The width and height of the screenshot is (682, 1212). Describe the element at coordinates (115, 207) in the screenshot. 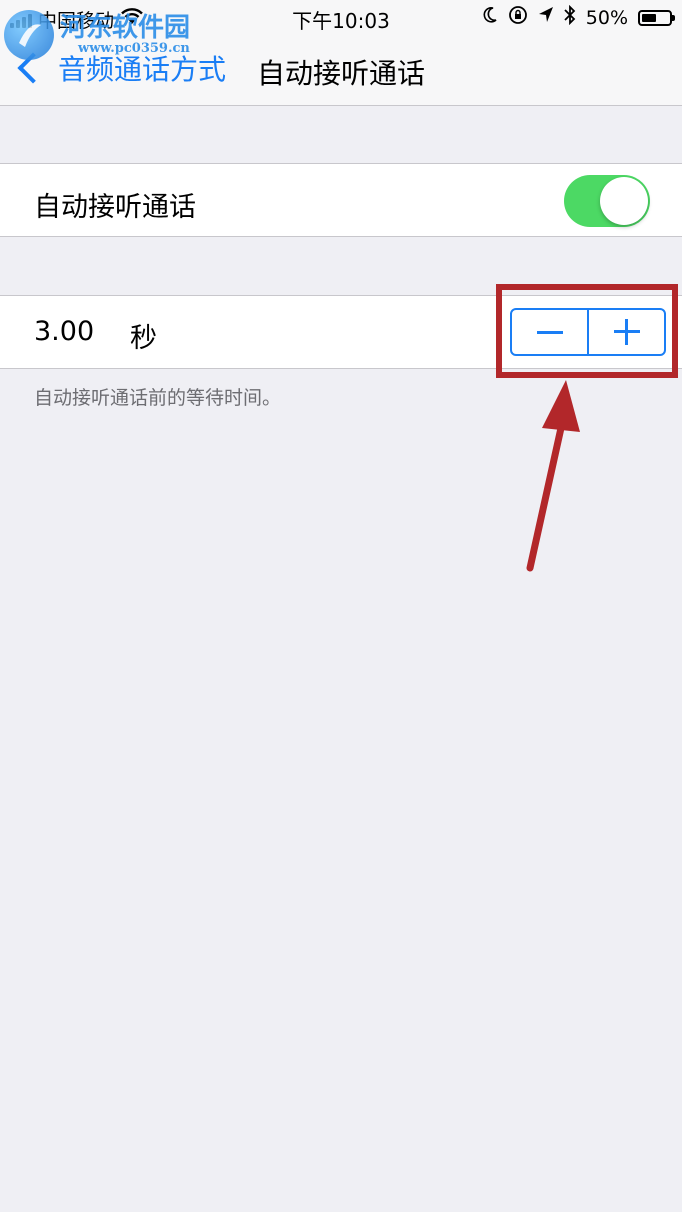

I see `auto-answer-label: 自动接听通话` at that location.